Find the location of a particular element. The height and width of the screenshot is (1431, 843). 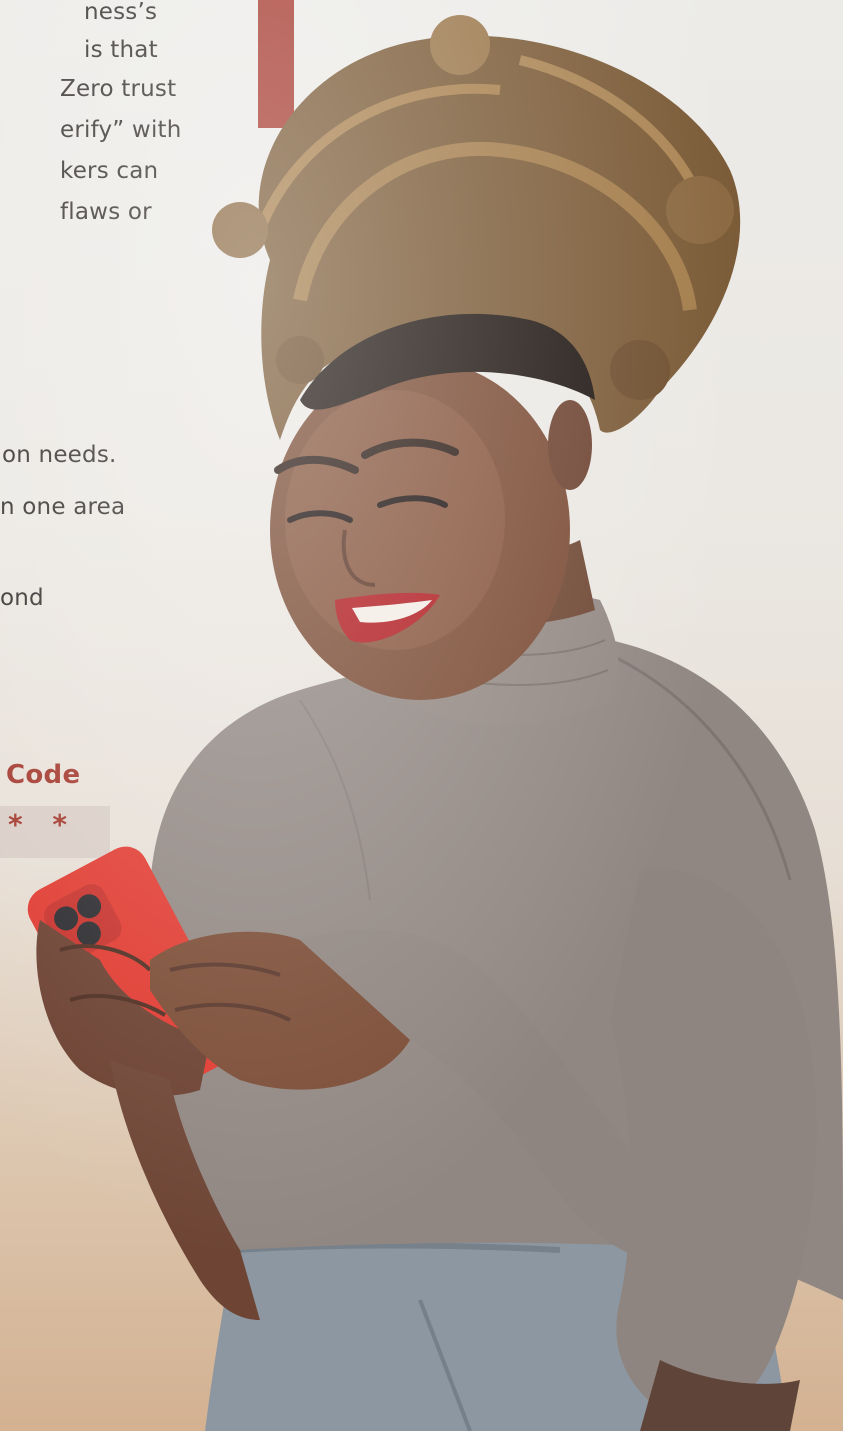

code-input: * * is located at coordinates (55, 832).